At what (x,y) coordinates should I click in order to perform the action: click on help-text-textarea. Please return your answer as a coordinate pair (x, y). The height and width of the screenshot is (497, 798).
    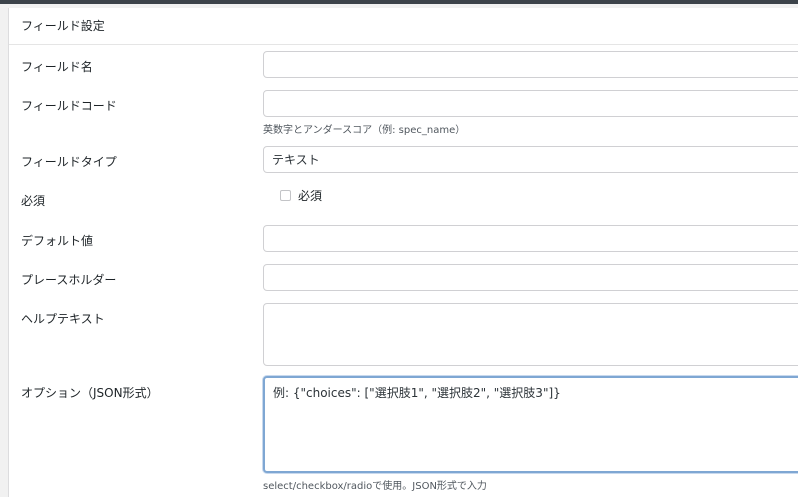
    Looking at the image, I should click on (530, 334).